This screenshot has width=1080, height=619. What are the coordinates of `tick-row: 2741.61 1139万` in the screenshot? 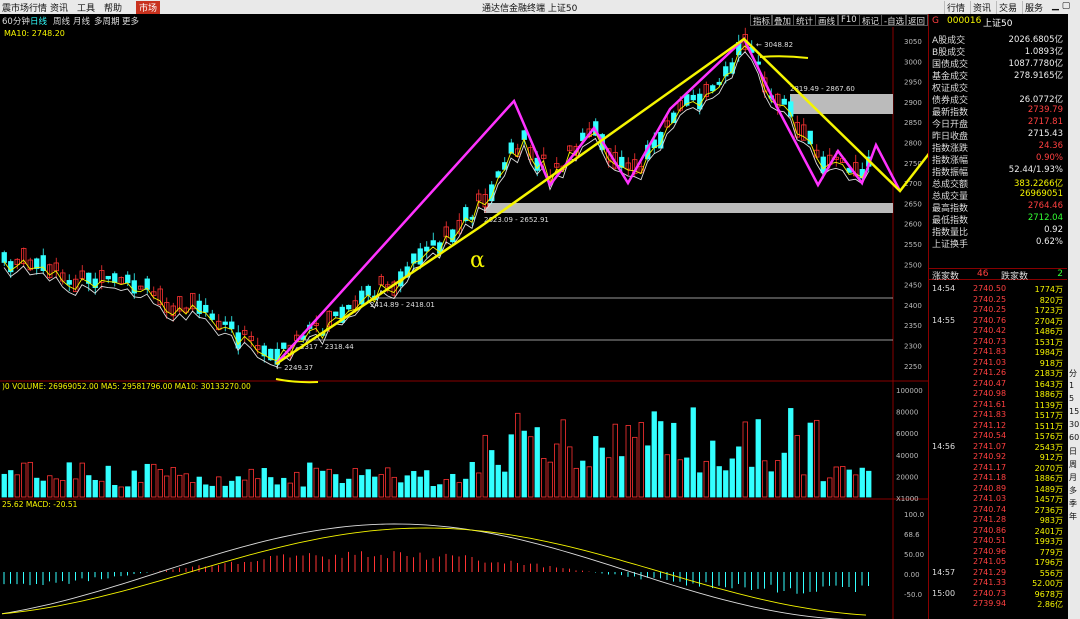 It's located at (998, 405).